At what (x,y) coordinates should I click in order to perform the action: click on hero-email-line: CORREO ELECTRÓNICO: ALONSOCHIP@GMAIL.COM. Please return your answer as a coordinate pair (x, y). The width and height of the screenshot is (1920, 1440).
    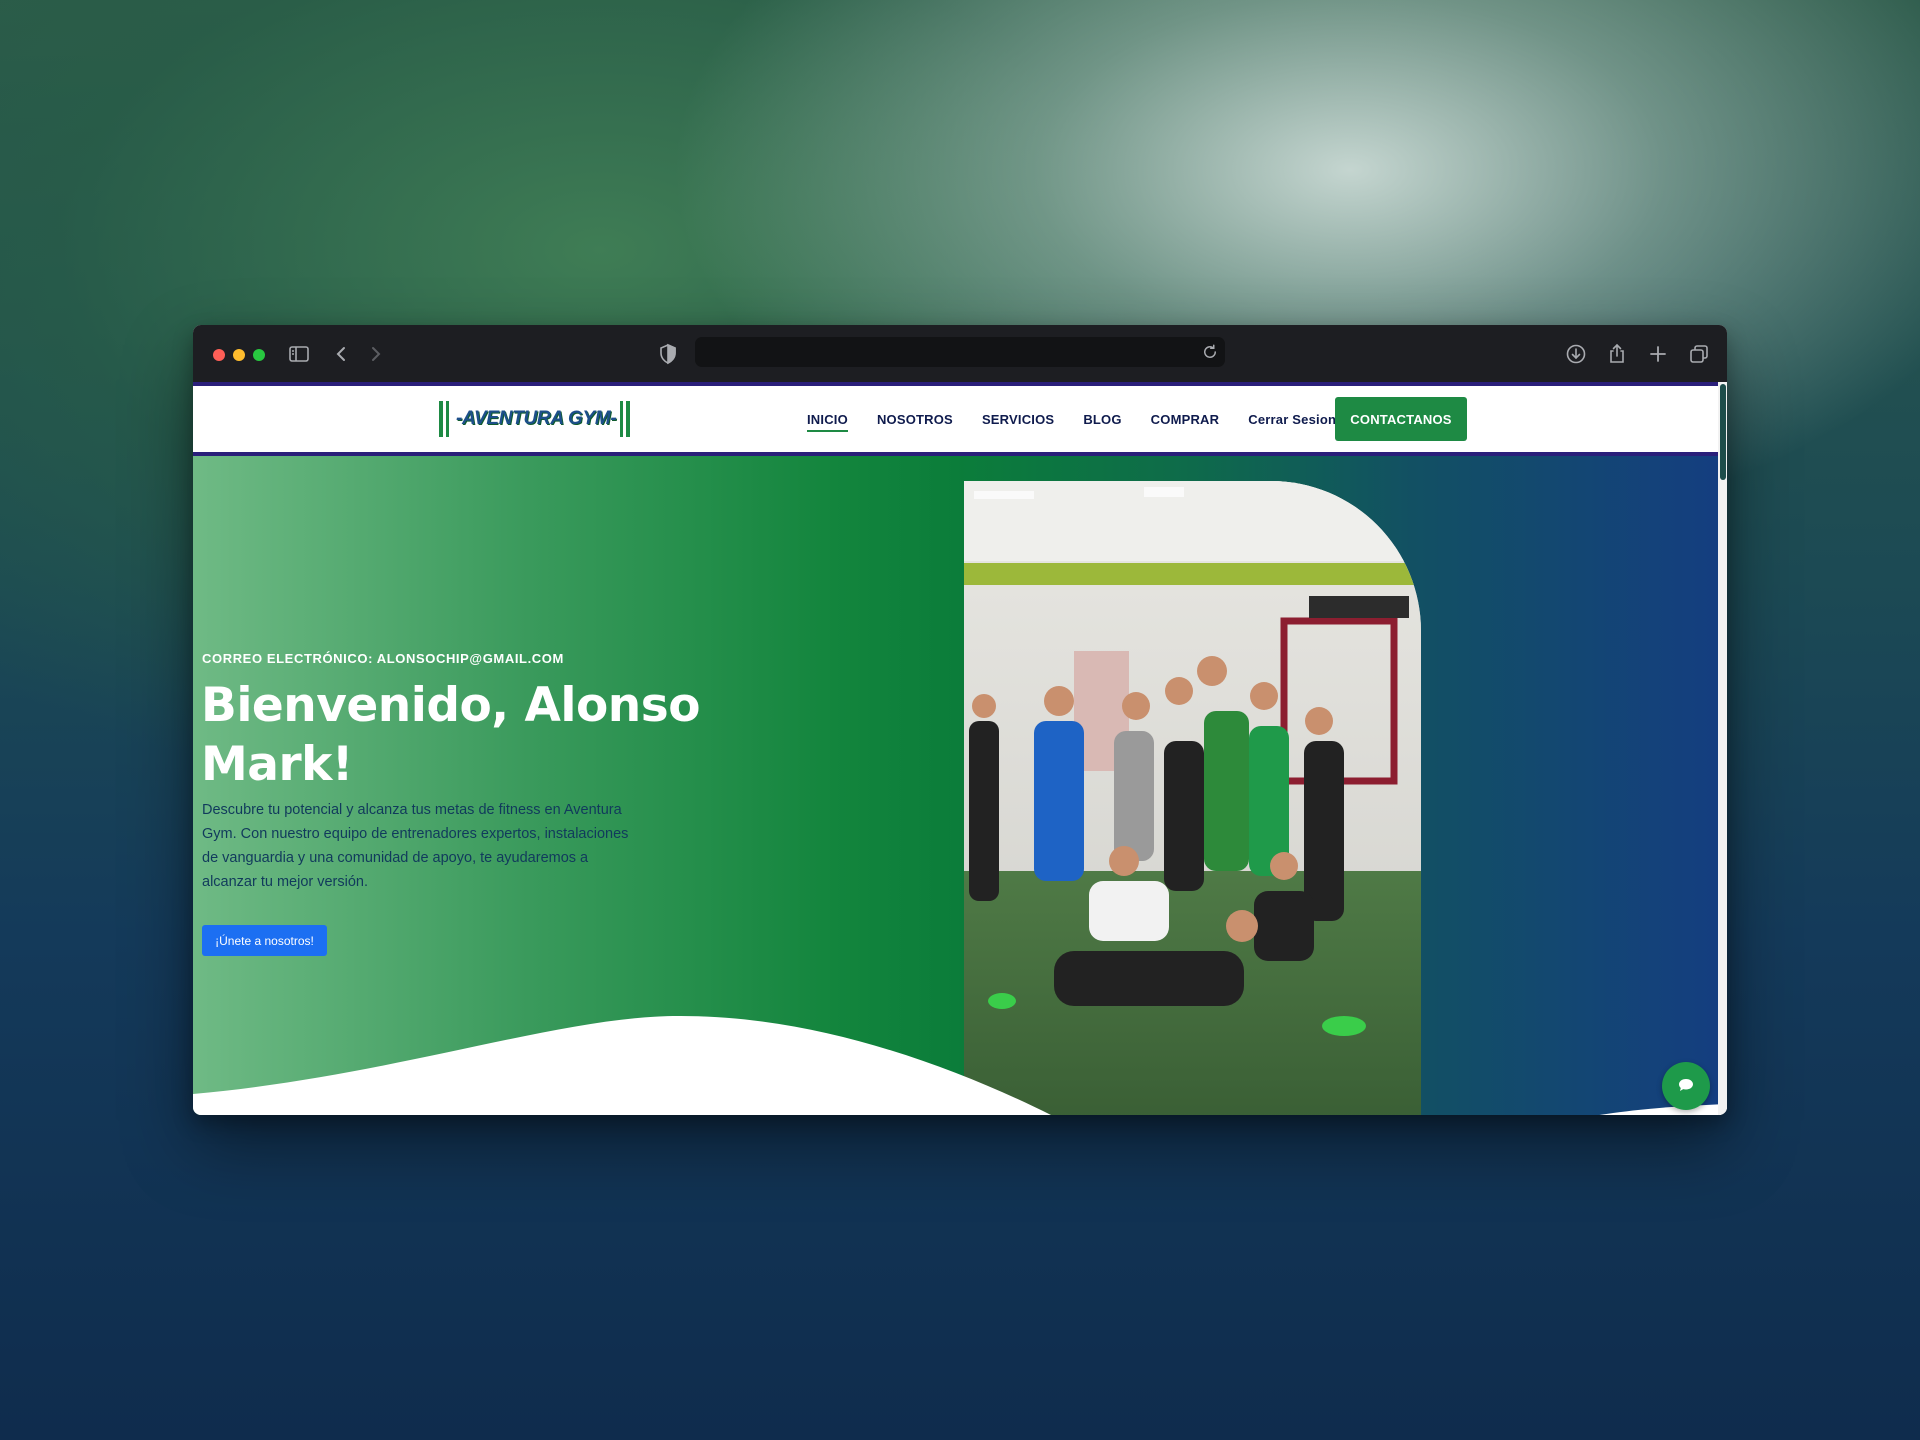
    Looking at the image, I should click on (383, 658).